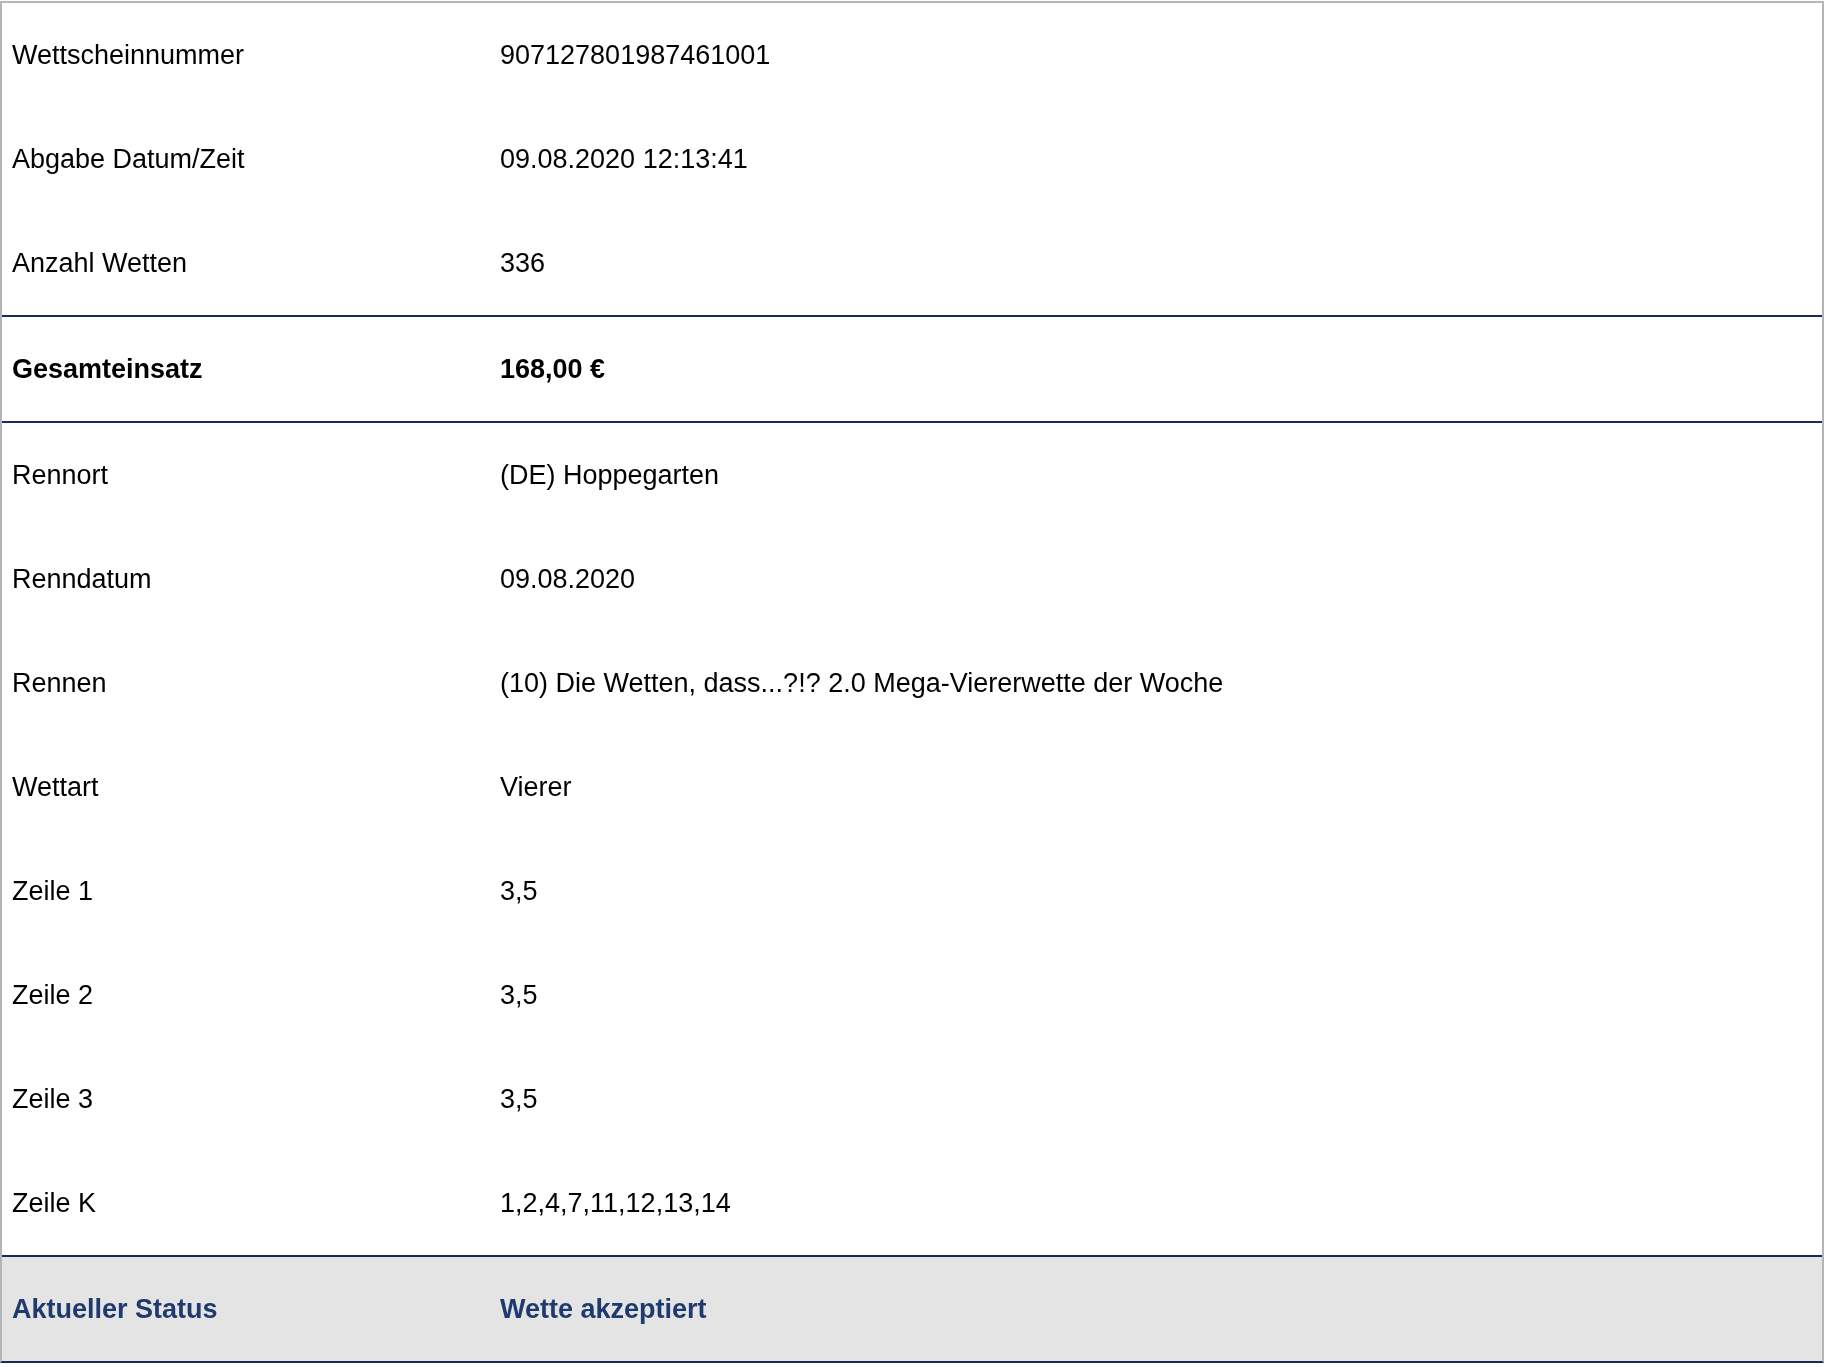 This screenshot has width=1824, height=1368. What do you see at coordinates (128, 55) in the screenshot?
I see `field-label: Wettscheinnummer` at bounding box center [128, 55].